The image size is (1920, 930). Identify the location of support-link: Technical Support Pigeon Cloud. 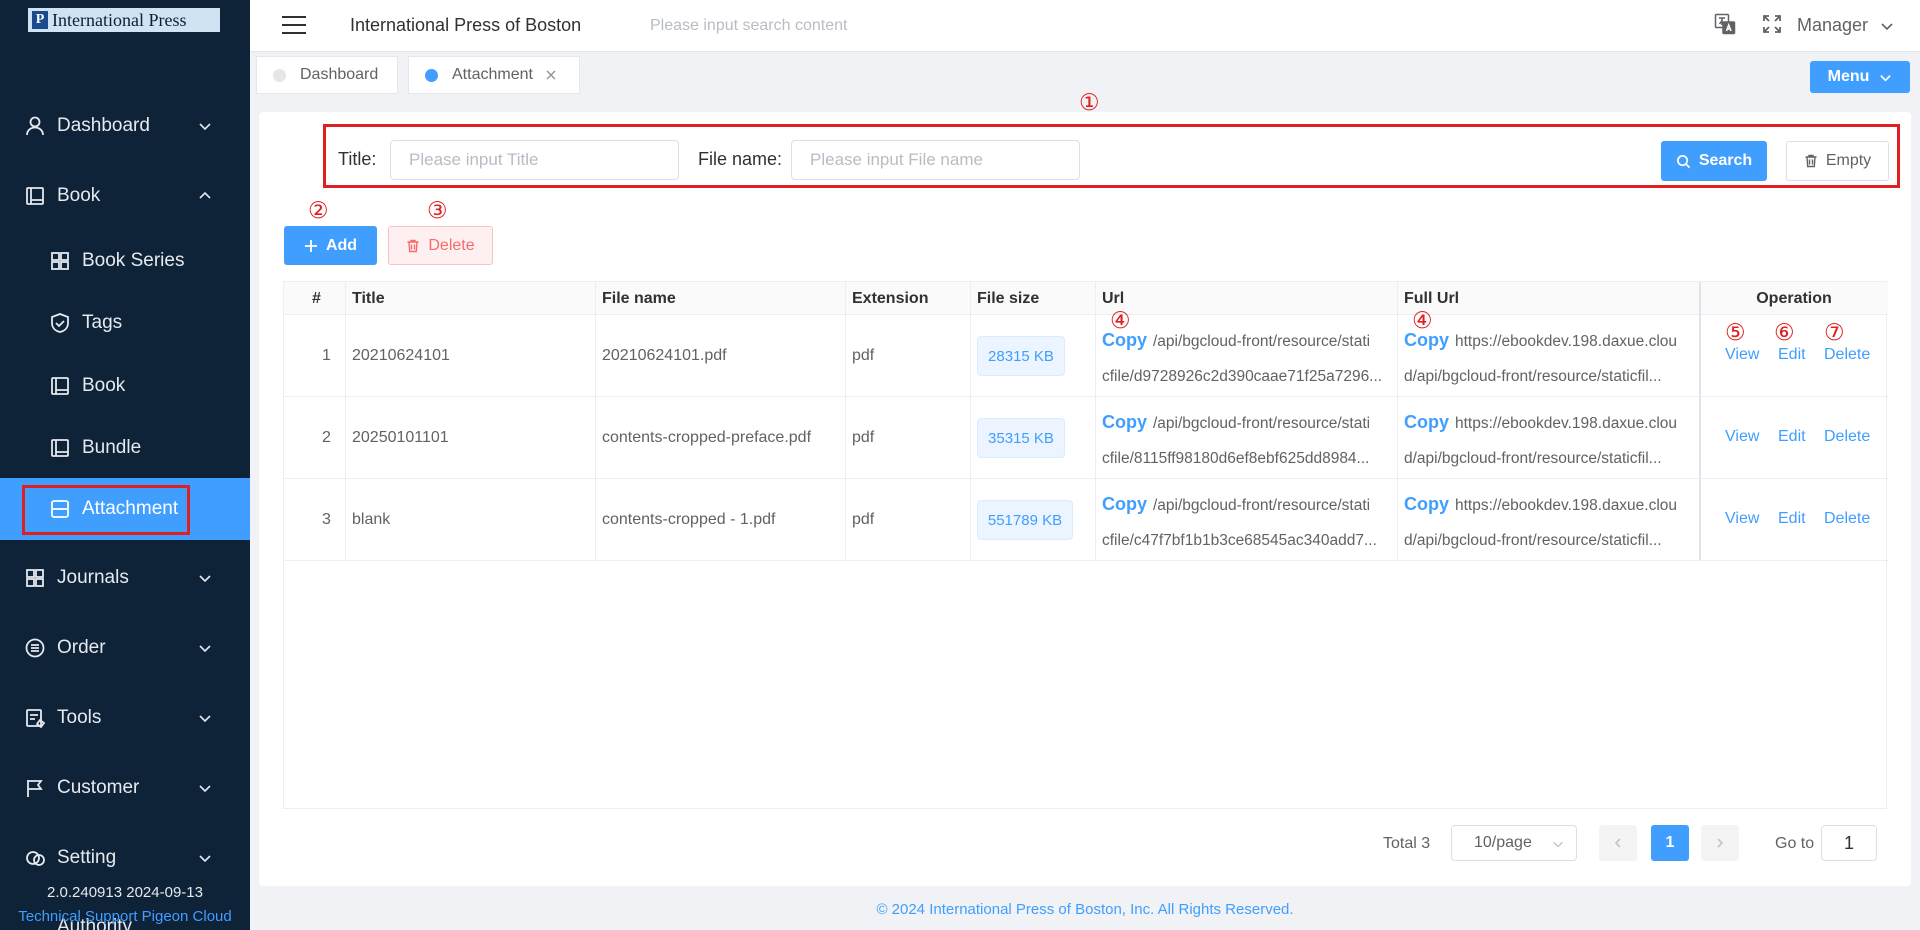
(125, 916).